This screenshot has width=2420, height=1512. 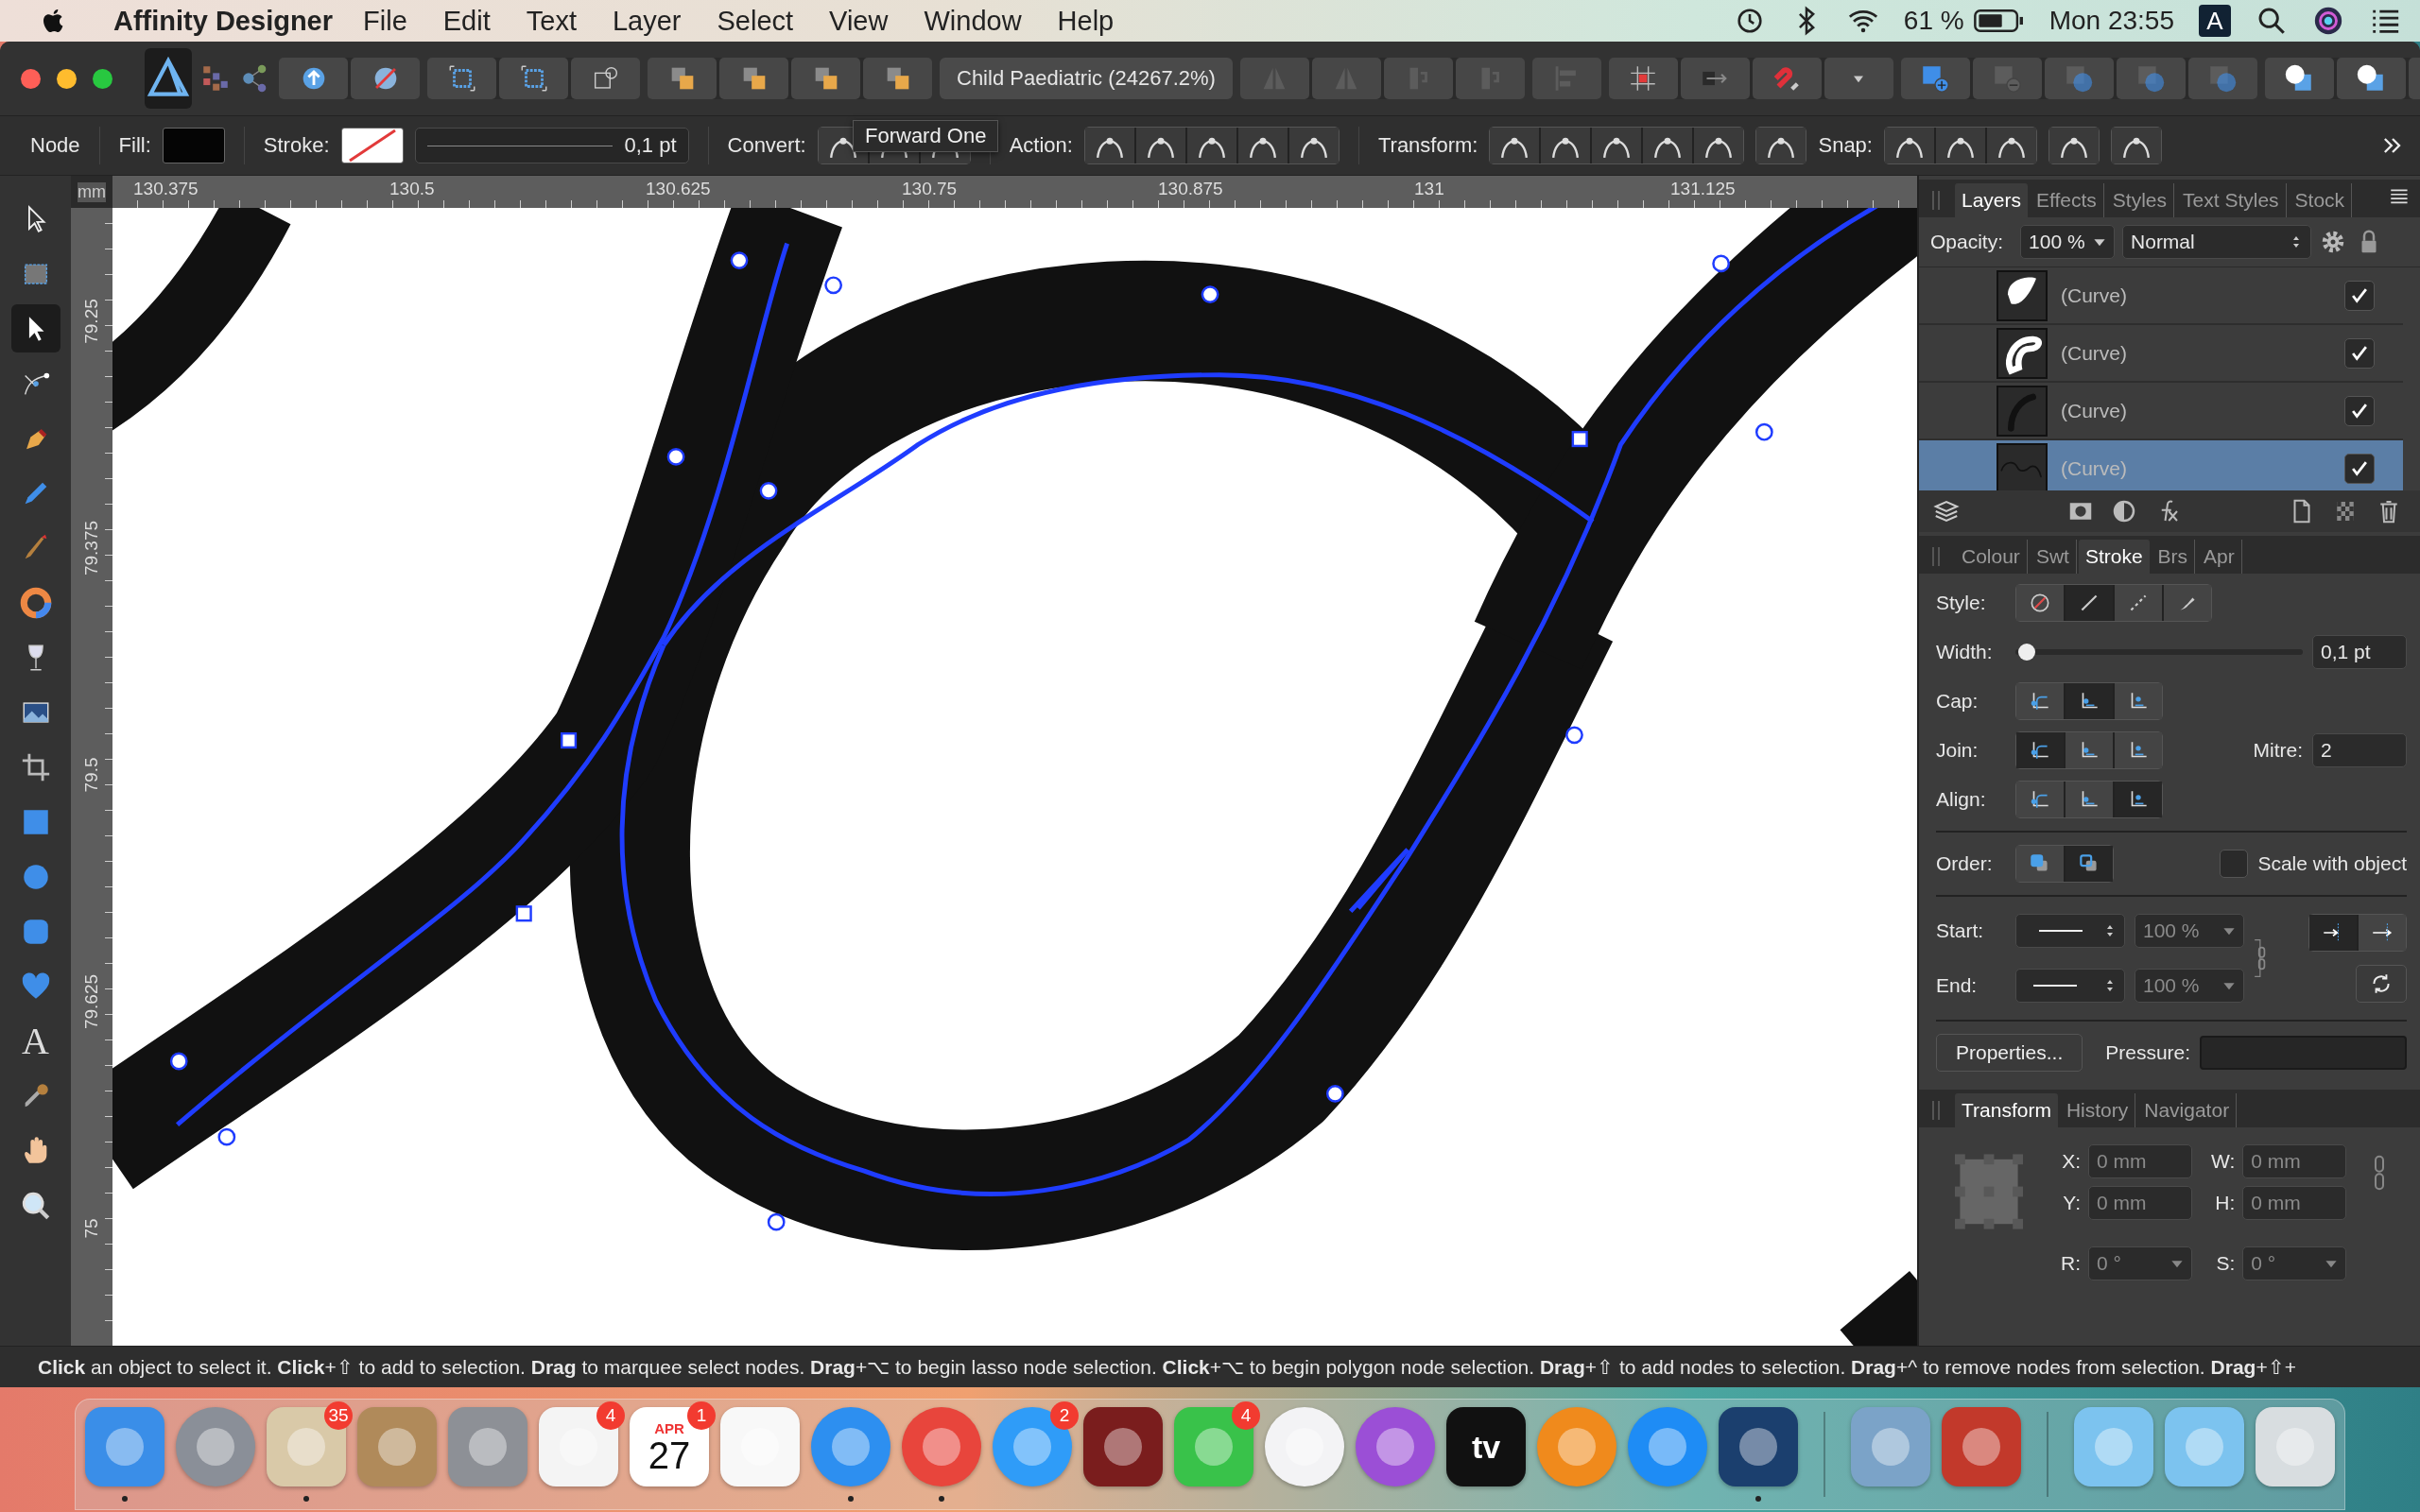 I want to click on input-source-indicator: A, so click(x=2215, y=21).